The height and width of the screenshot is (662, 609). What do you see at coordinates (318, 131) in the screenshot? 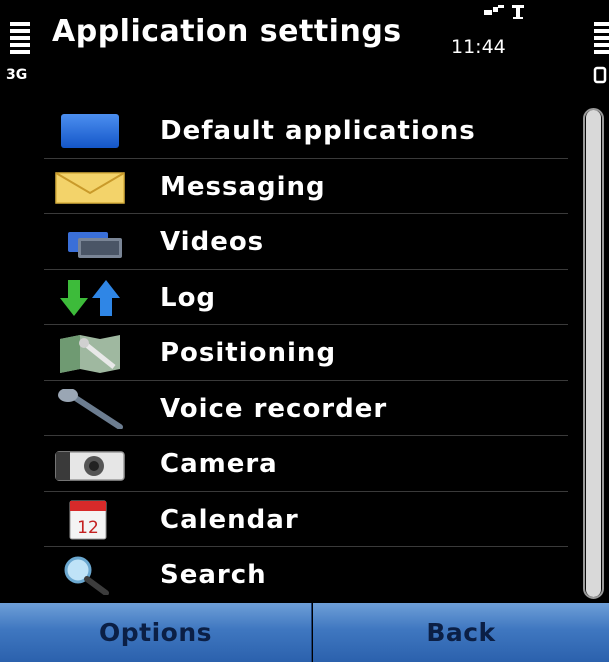
I see `list-item-label: Default applications` at bounding box center [318, 131].